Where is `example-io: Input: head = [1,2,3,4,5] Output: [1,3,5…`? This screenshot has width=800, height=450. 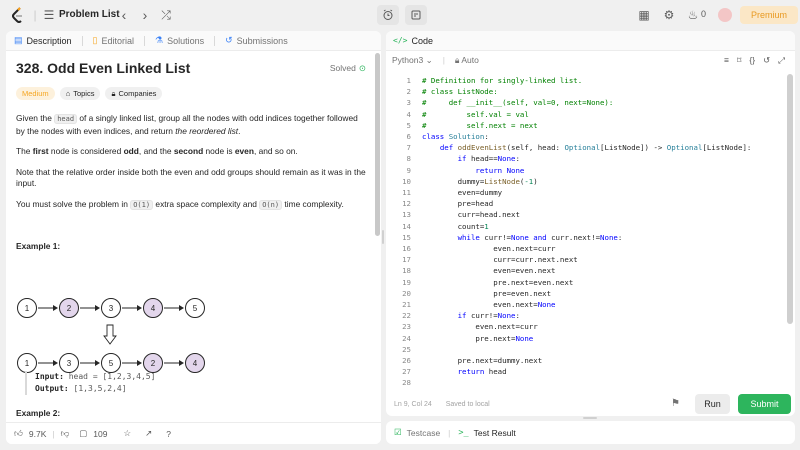 example-io: Input: head = [1,2,3,4,5] Output: [1,3,5… is located at coordinates (90, 383).